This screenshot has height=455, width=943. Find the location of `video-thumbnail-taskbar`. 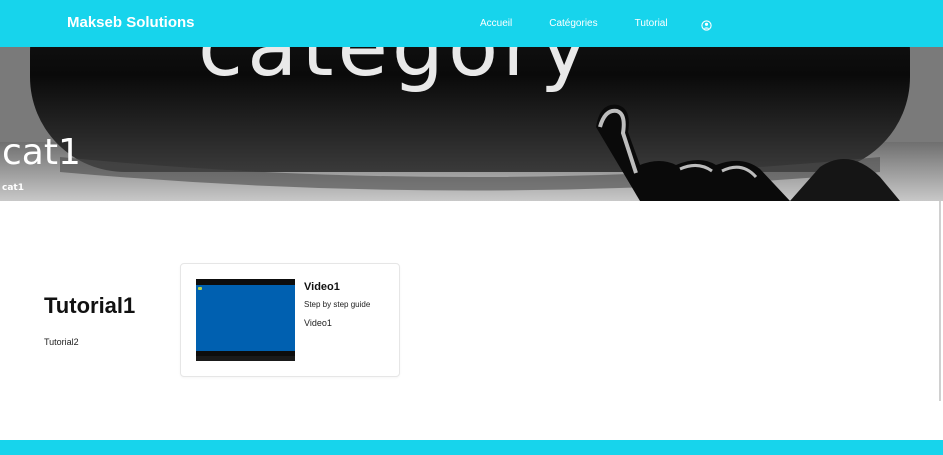

video-thumbnail-taskbar is located at coordinates (245, 358).